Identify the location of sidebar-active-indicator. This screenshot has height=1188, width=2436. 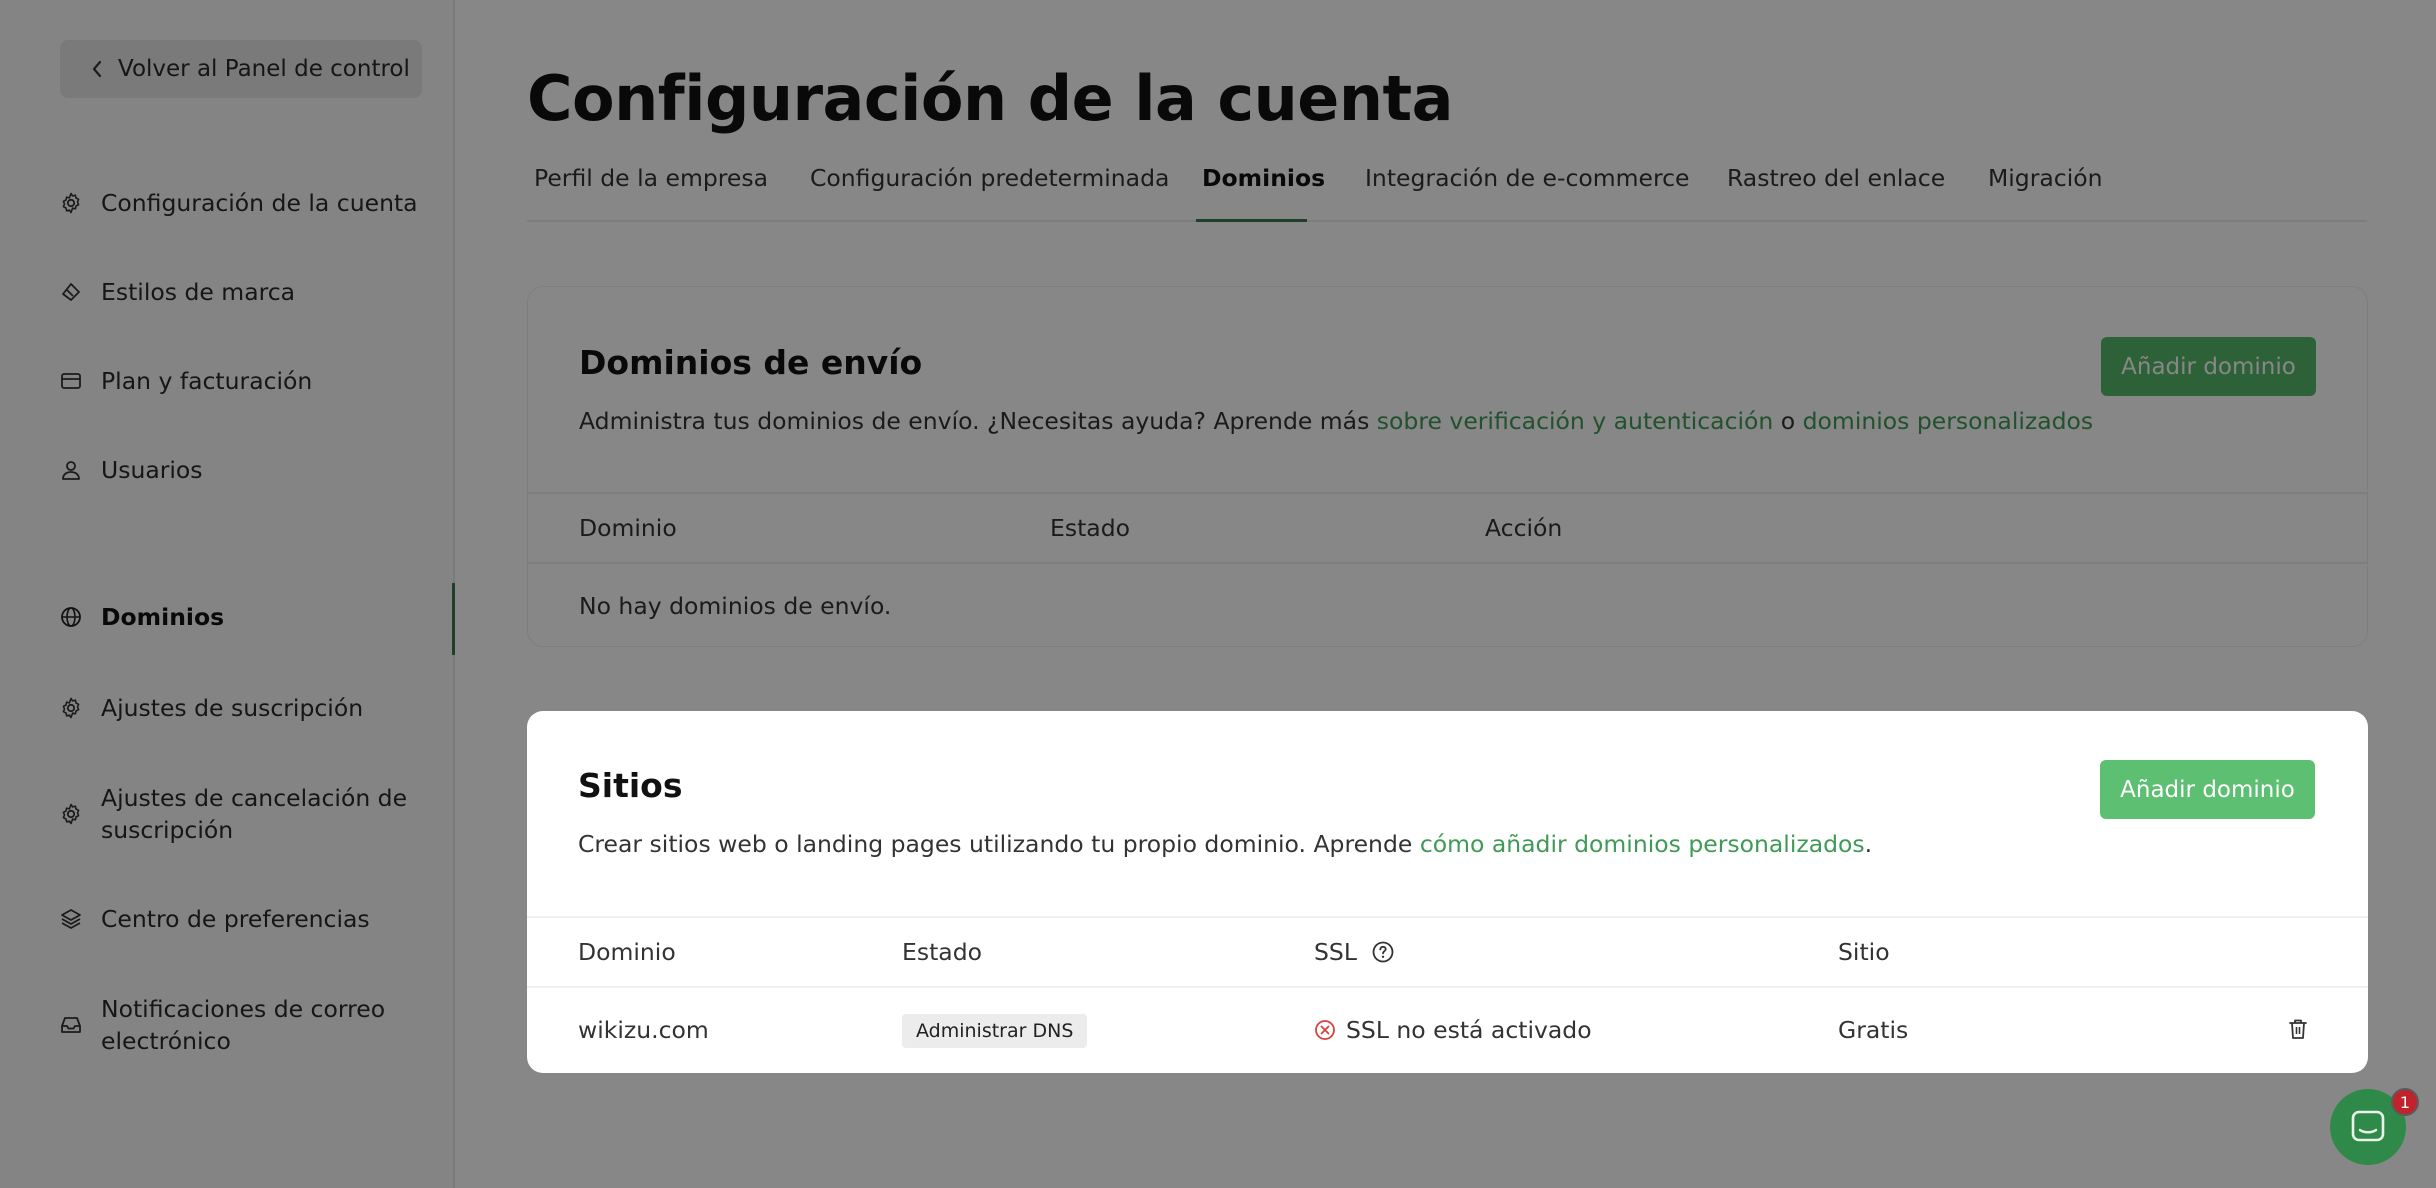
(453, 619).